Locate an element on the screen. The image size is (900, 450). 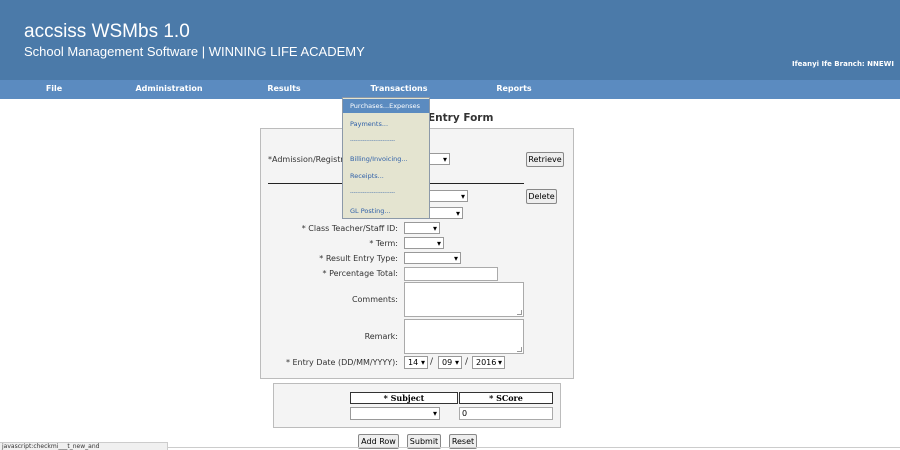
entry-date-label: * Entry Date (DD/MM/YYYY): is located at coordinates (341, 362).